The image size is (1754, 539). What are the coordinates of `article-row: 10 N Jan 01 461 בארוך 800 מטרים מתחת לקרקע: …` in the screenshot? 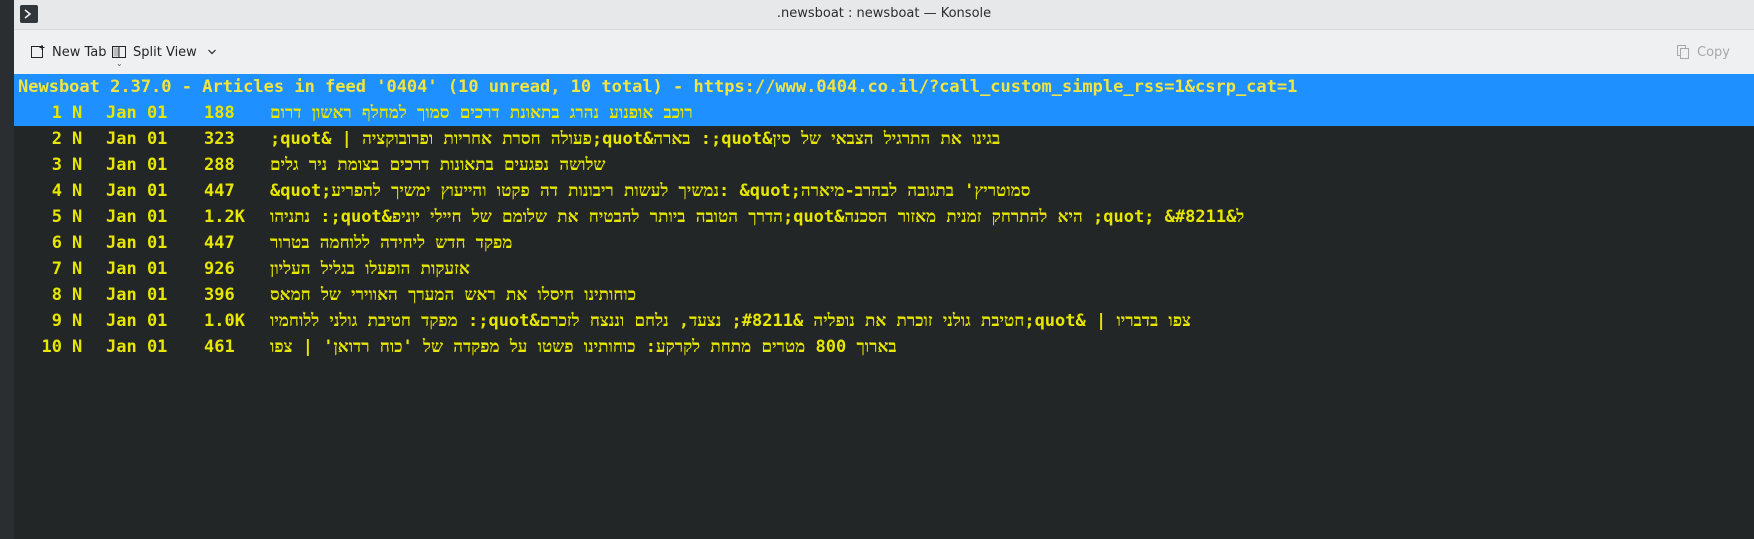 It's located at (884, 347).